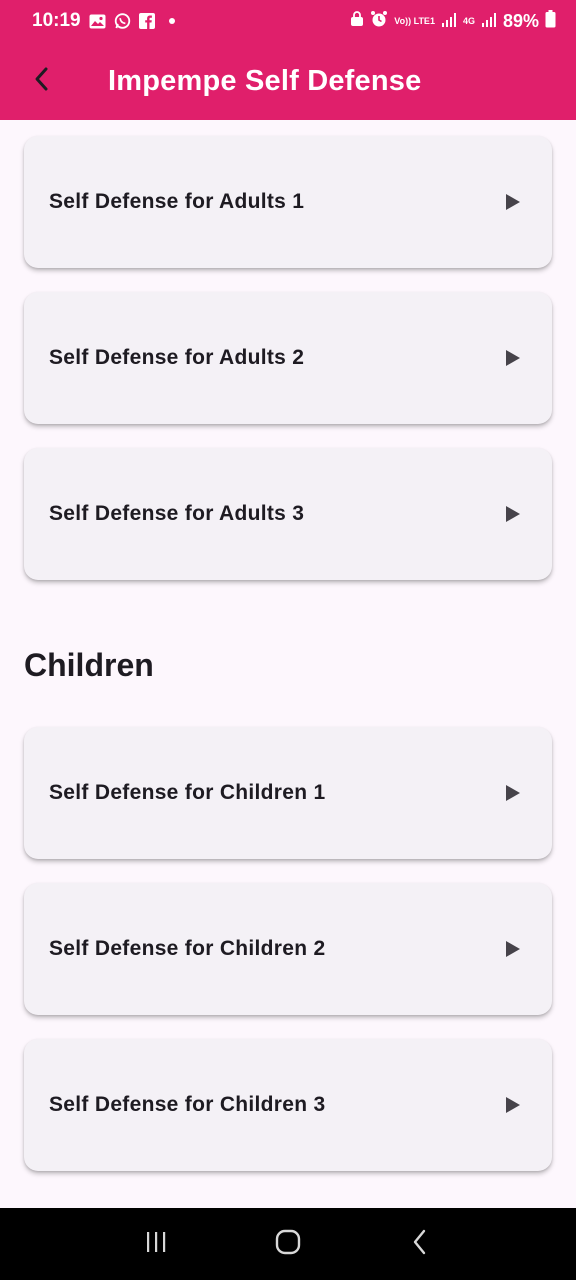 This screenshot has height=1280, width=576. I want to click on list-item: Self Defense for Adults 3, so click(288, 514).